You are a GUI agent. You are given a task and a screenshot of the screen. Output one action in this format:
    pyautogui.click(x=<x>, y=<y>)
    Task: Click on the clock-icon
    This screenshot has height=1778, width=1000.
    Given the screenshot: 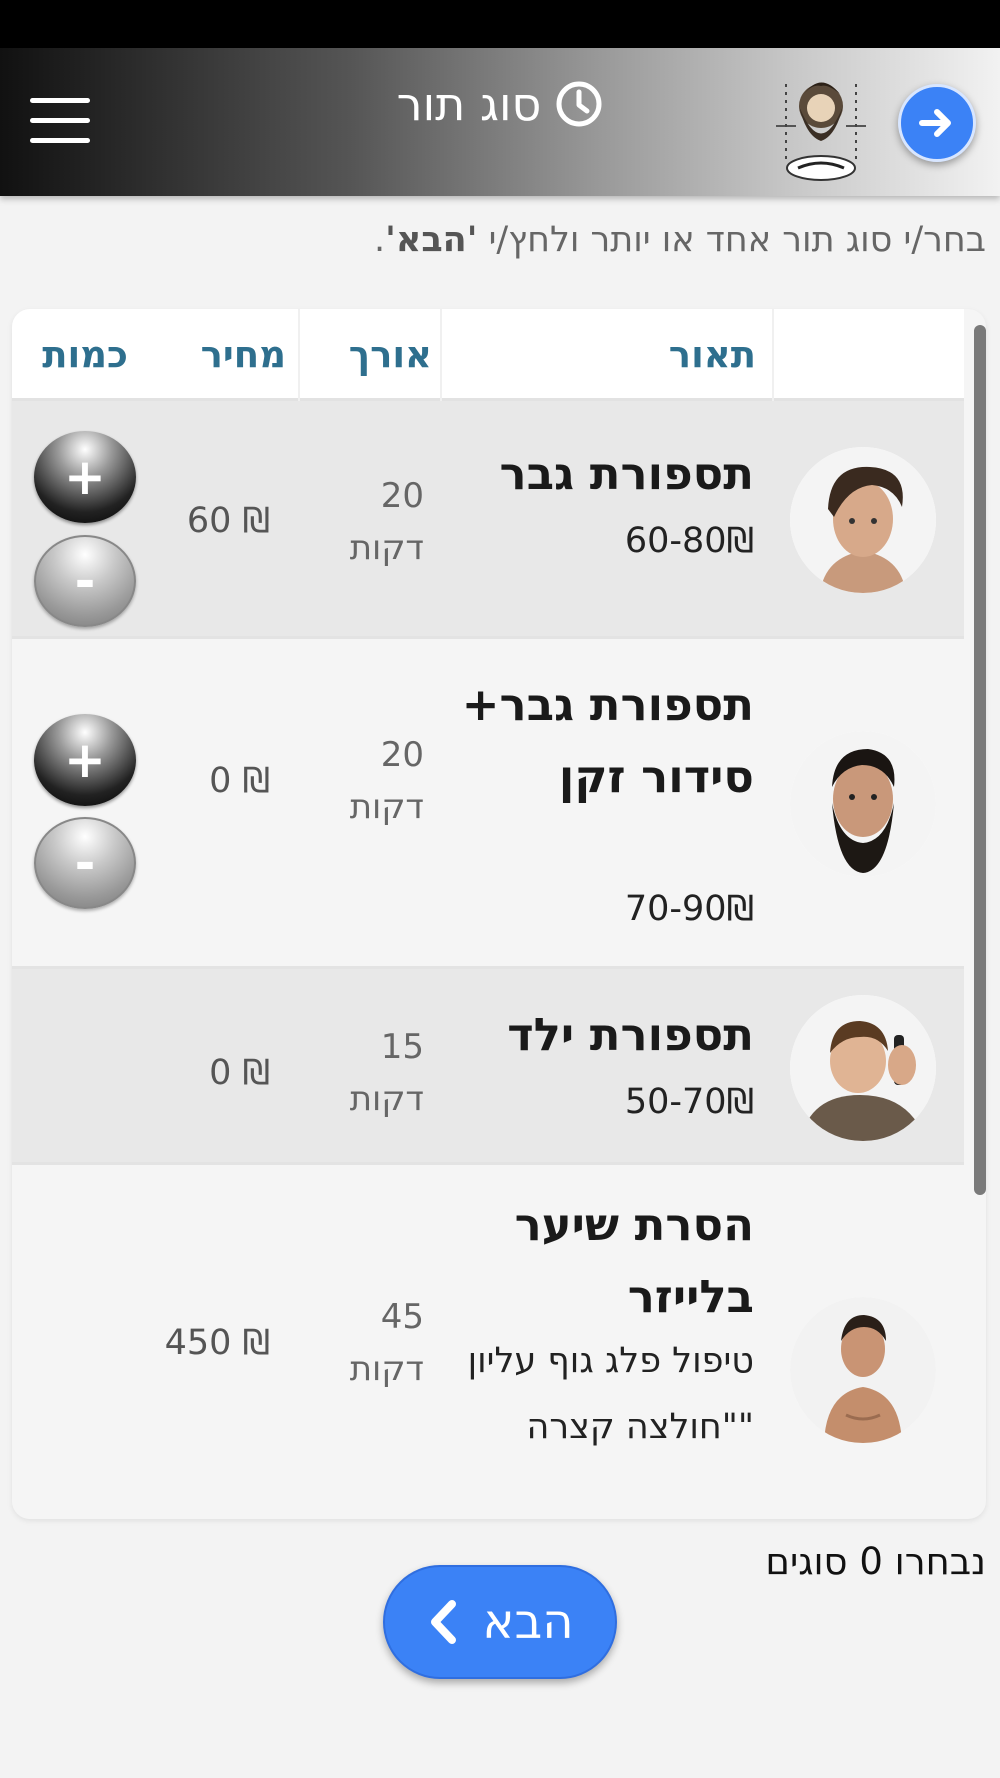 What is the action you would take?
    pyautogui.click(x=579, y=104)
    